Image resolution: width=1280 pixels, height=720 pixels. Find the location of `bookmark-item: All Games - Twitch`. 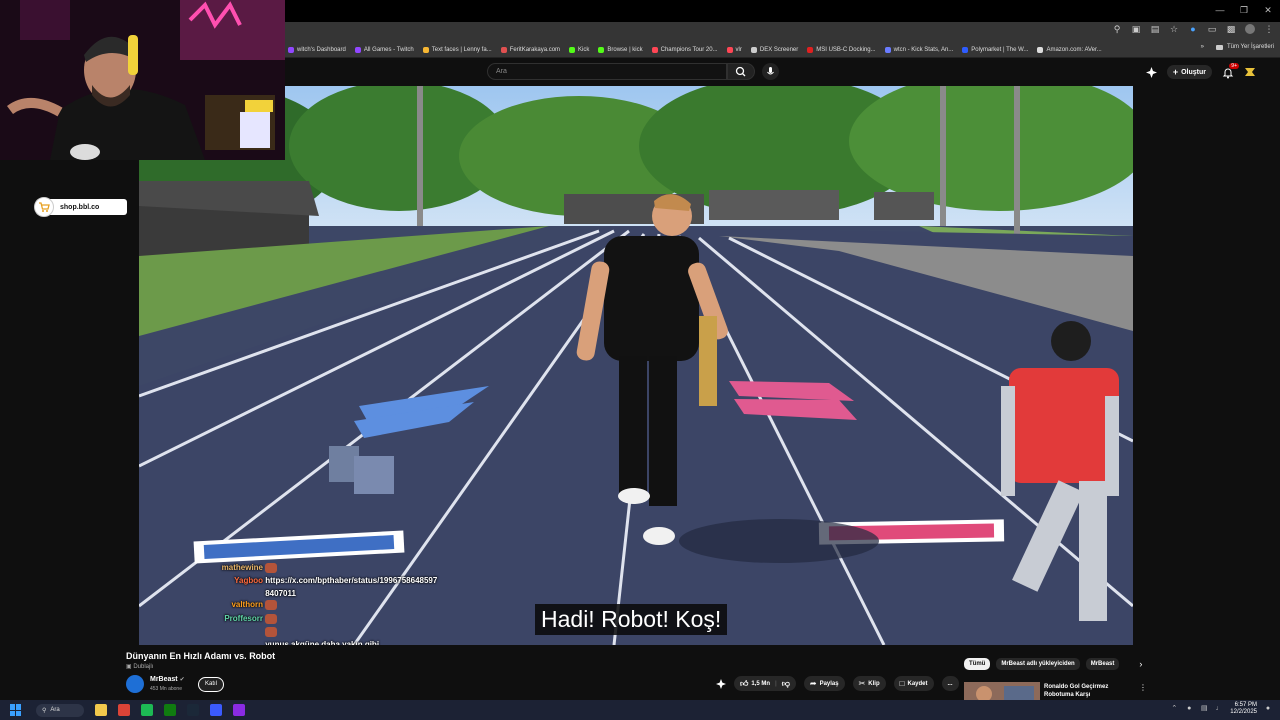

bookmark-item: All Games - Twitch is located at coordinates (384, 49).